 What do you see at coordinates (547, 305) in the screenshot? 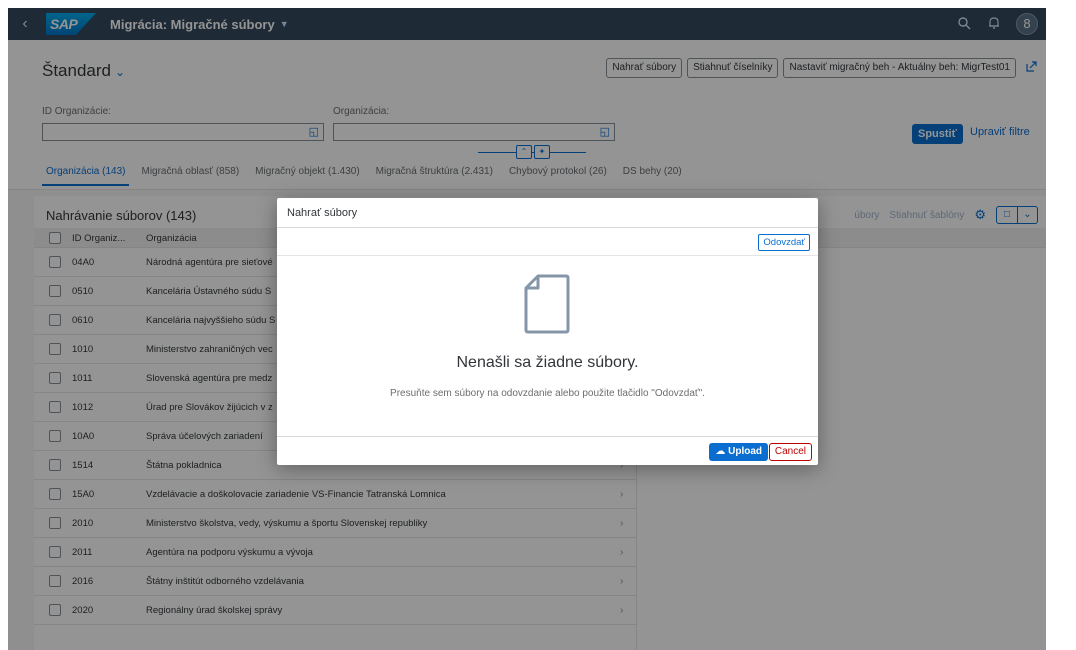
I see `document-icon` at bounding box center [547, 305].